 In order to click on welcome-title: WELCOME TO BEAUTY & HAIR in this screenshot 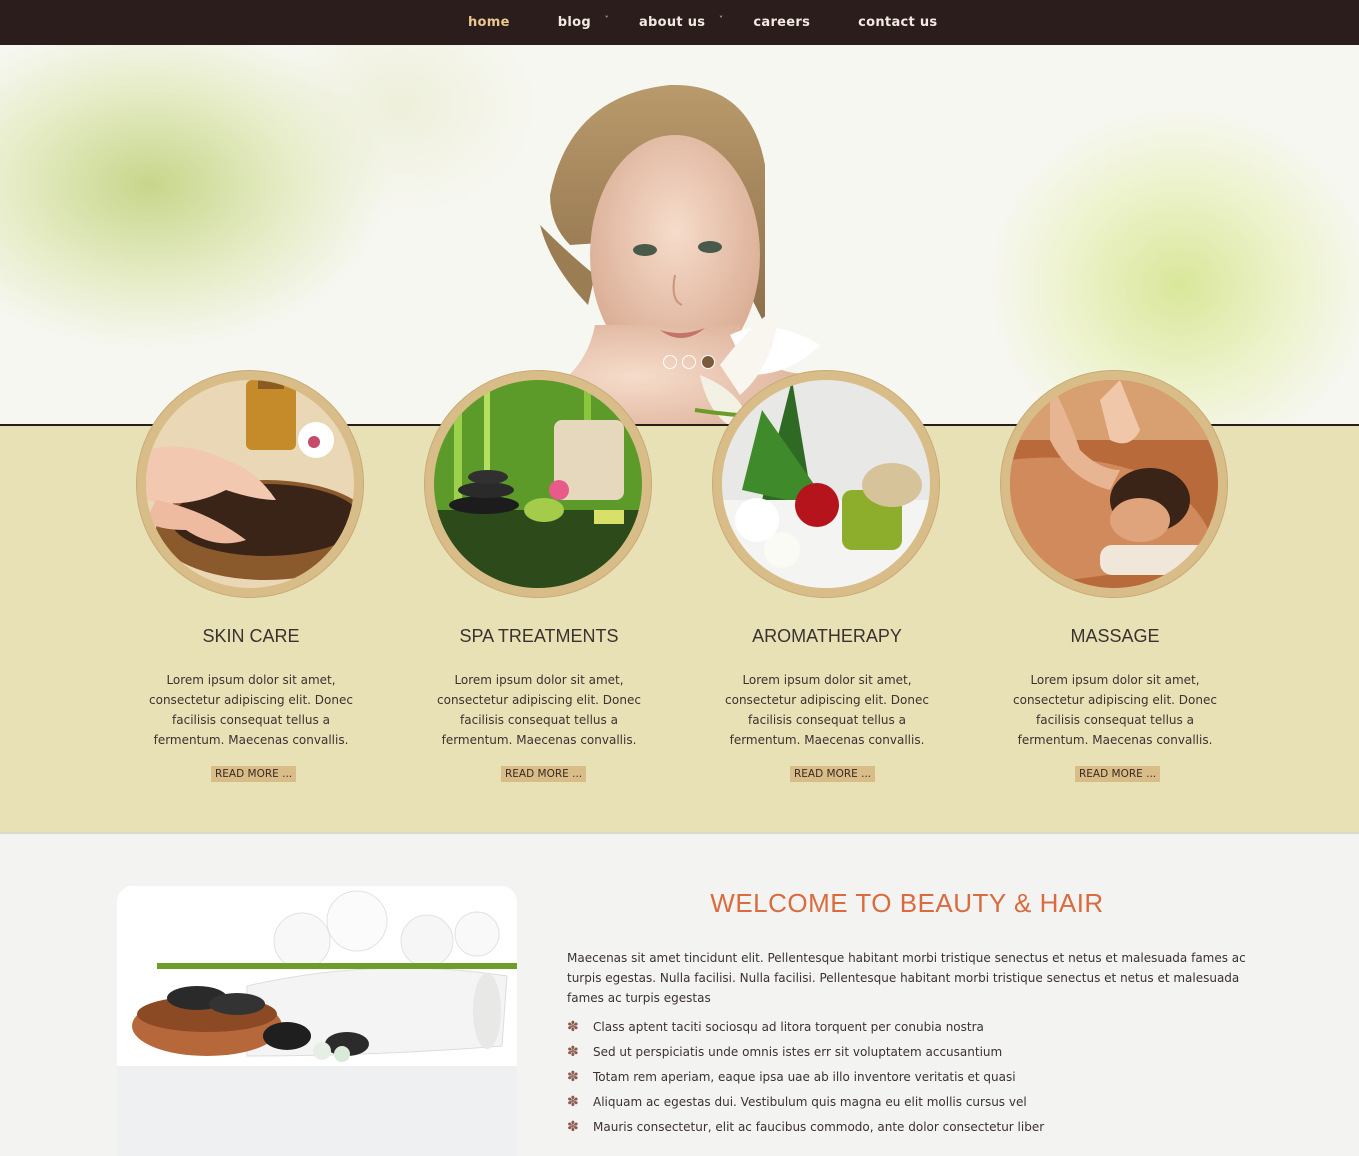, I will do `click(907, 903)`.